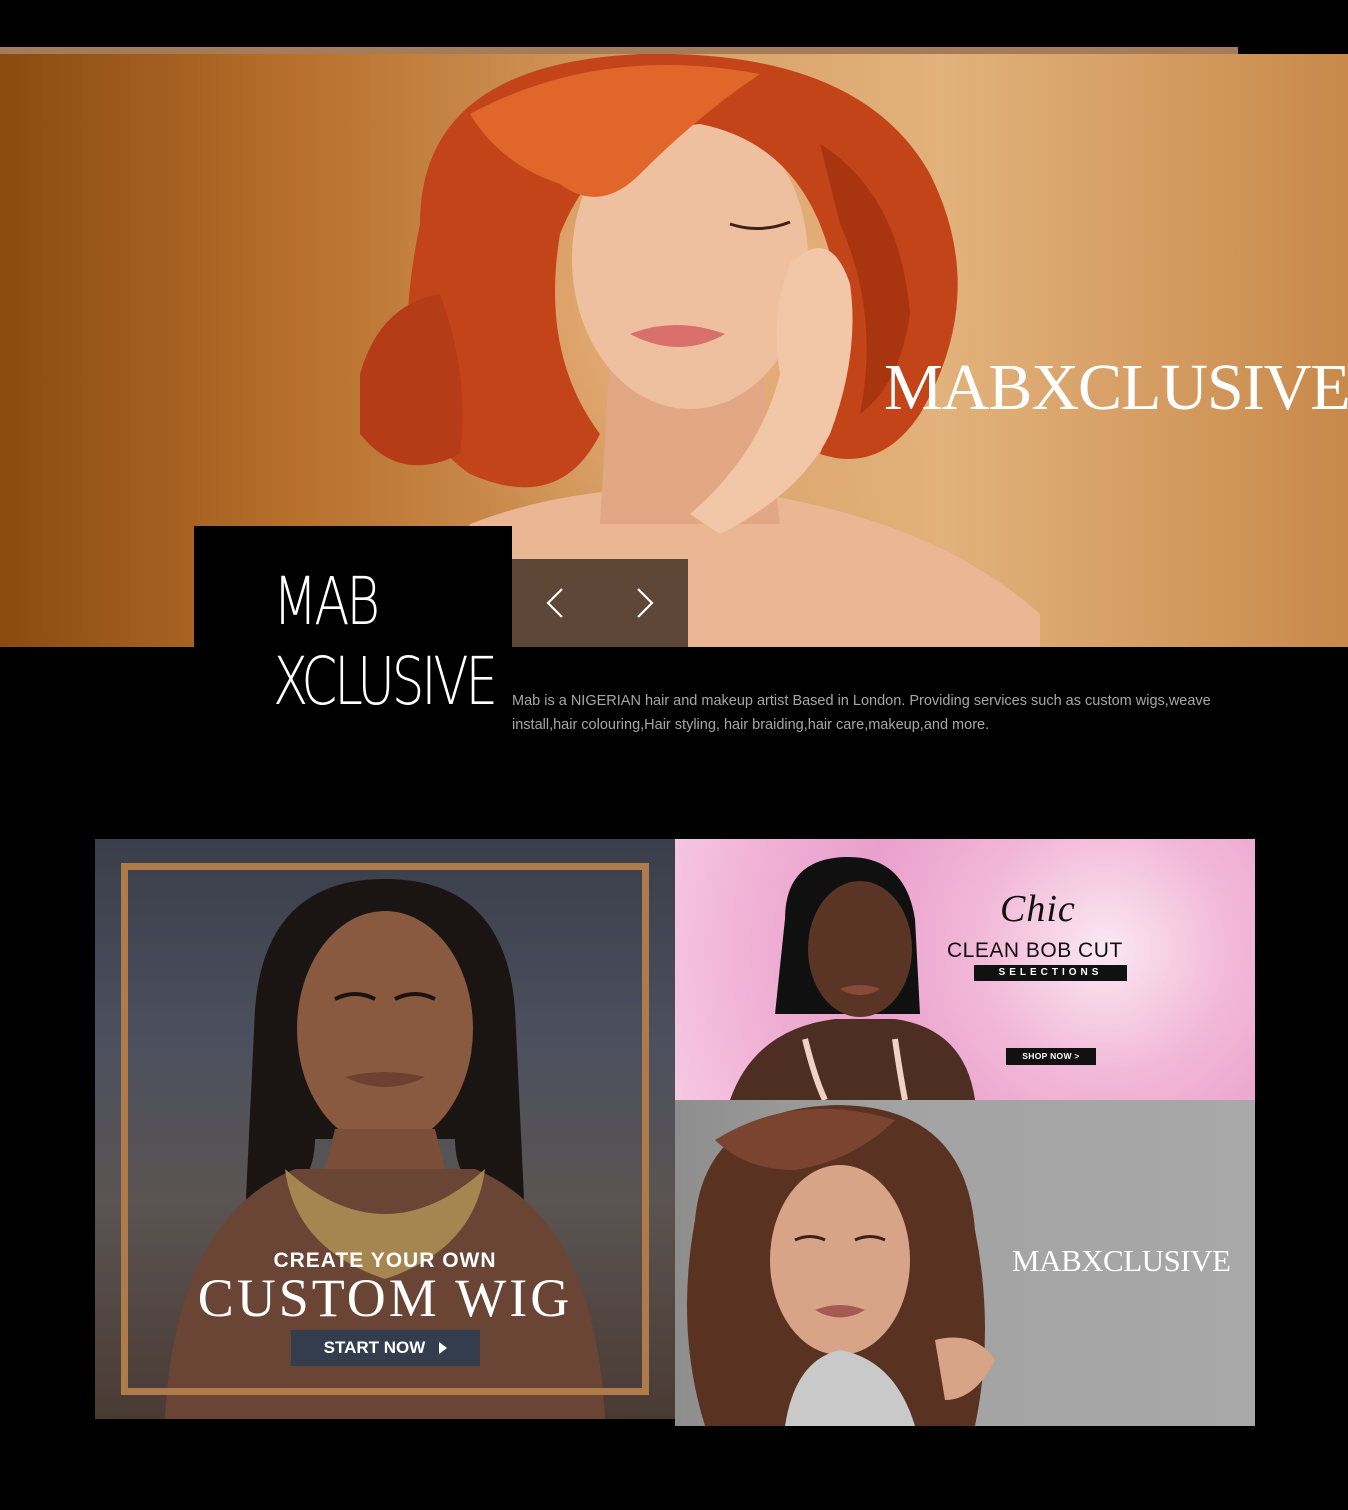  Describe the element at coordinates (385, 681) in the screenshot. I see `logo-line-2: XCLUSIVE` at that location.